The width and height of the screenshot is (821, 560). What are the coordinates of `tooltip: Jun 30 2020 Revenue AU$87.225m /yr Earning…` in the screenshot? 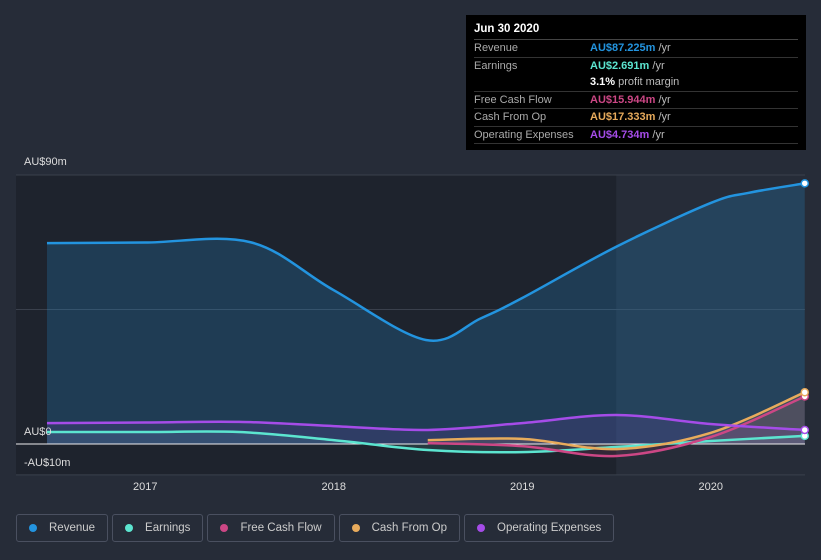 It's located at (636, 82).